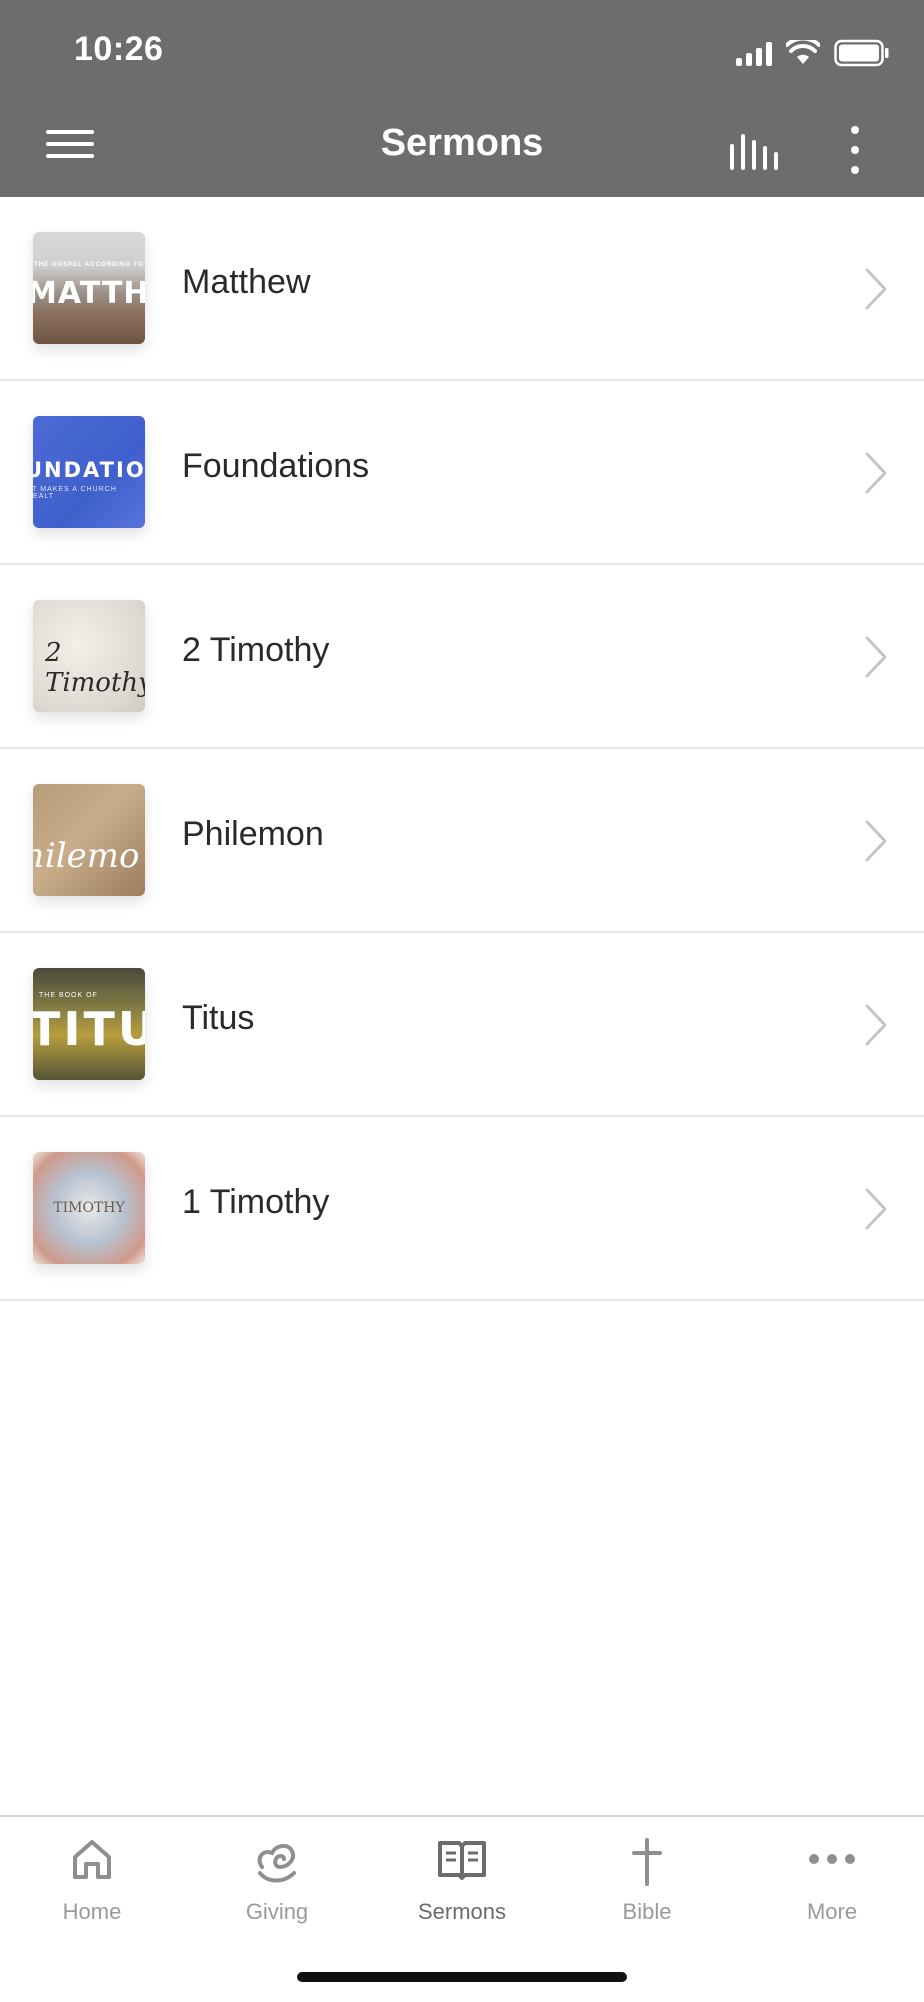  Describe the element at coordinates (803, 53) in the screenshot. I see `wifi-icon` at that location.